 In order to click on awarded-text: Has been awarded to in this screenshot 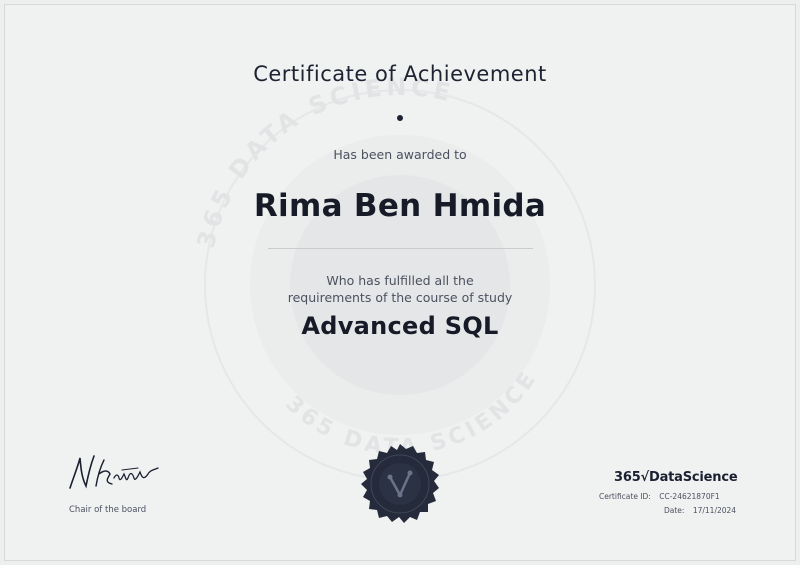, I will do `click(400, 154)`.